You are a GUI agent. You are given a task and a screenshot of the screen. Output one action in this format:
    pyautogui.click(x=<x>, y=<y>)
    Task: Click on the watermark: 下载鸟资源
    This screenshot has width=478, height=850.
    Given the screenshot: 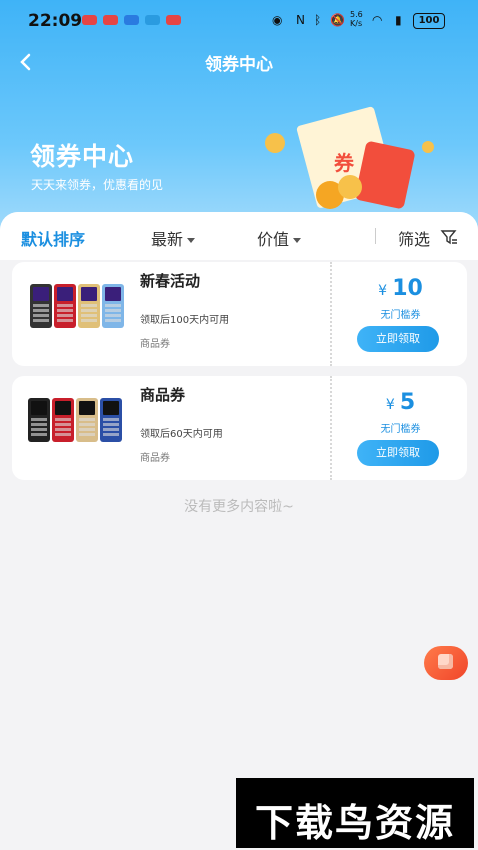 What is the action you would take?
    pyautogui.click(x=355, y=813)
    